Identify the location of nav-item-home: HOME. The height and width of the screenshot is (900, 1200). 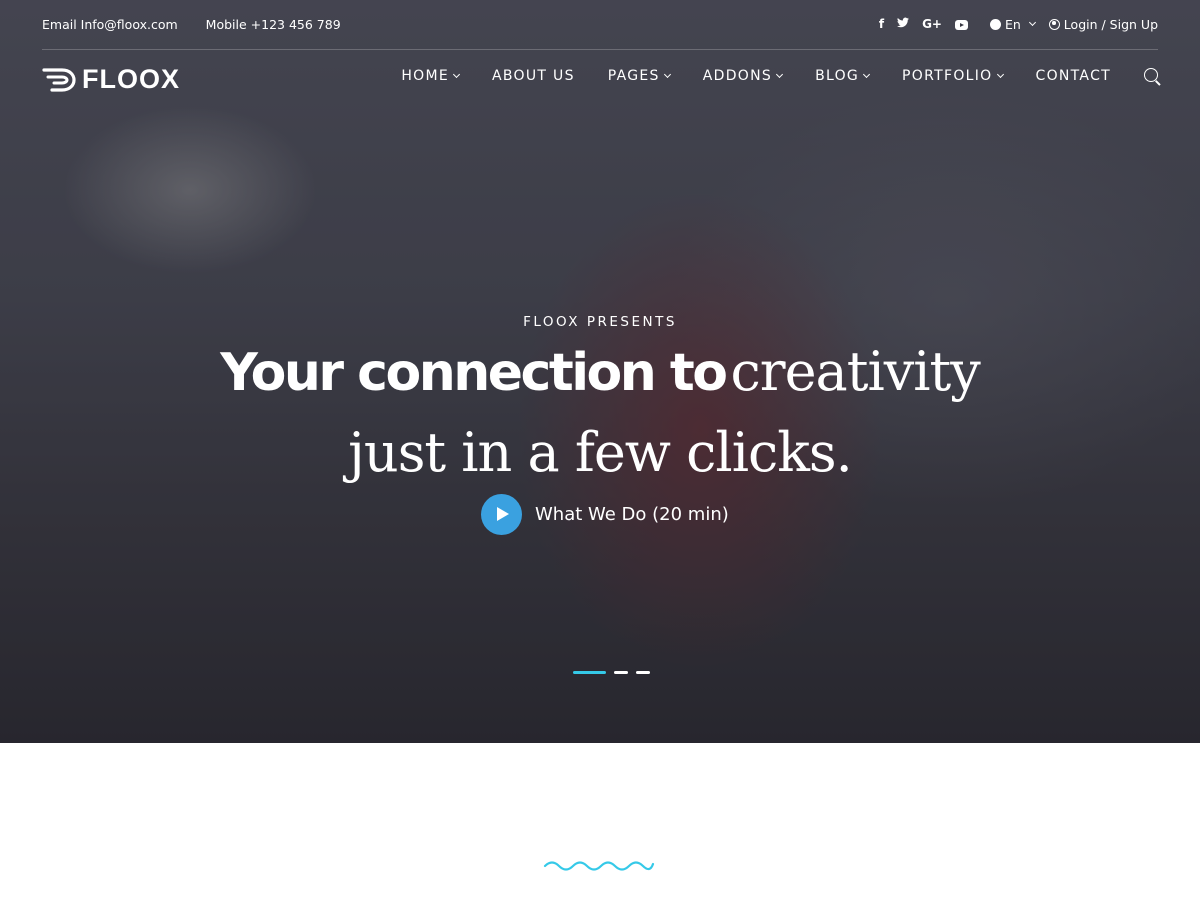
(431, 76).